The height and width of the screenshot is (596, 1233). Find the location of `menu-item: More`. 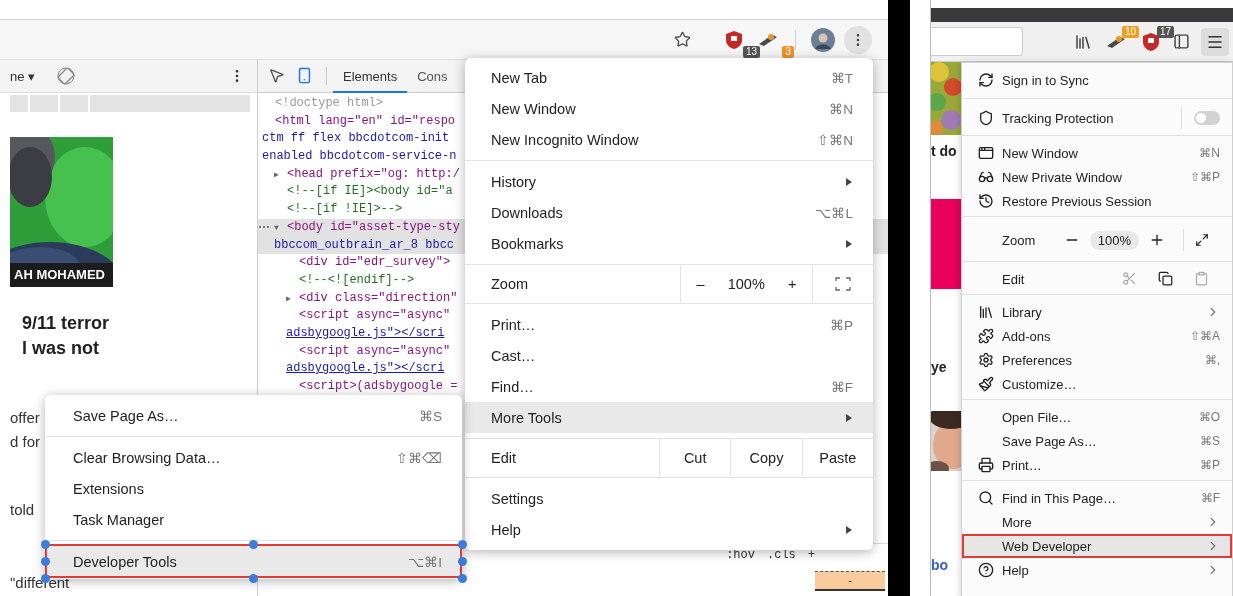

menu-item: More is located at coordinates (1097, 522).